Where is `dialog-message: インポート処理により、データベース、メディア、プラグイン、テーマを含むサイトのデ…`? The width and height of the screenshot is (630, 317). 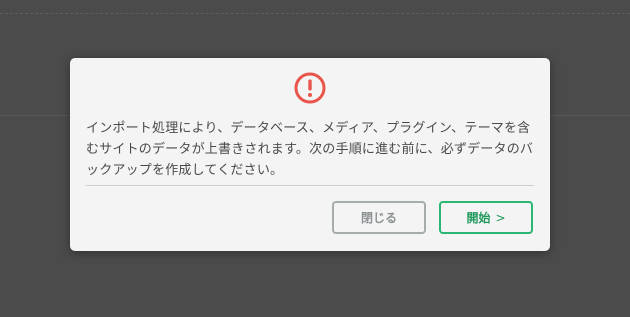 dialog-message: インポート処理により、データベース、メディア、プラグイン、テーマを含むサイトのデ… is located at coordinates (310, 149).